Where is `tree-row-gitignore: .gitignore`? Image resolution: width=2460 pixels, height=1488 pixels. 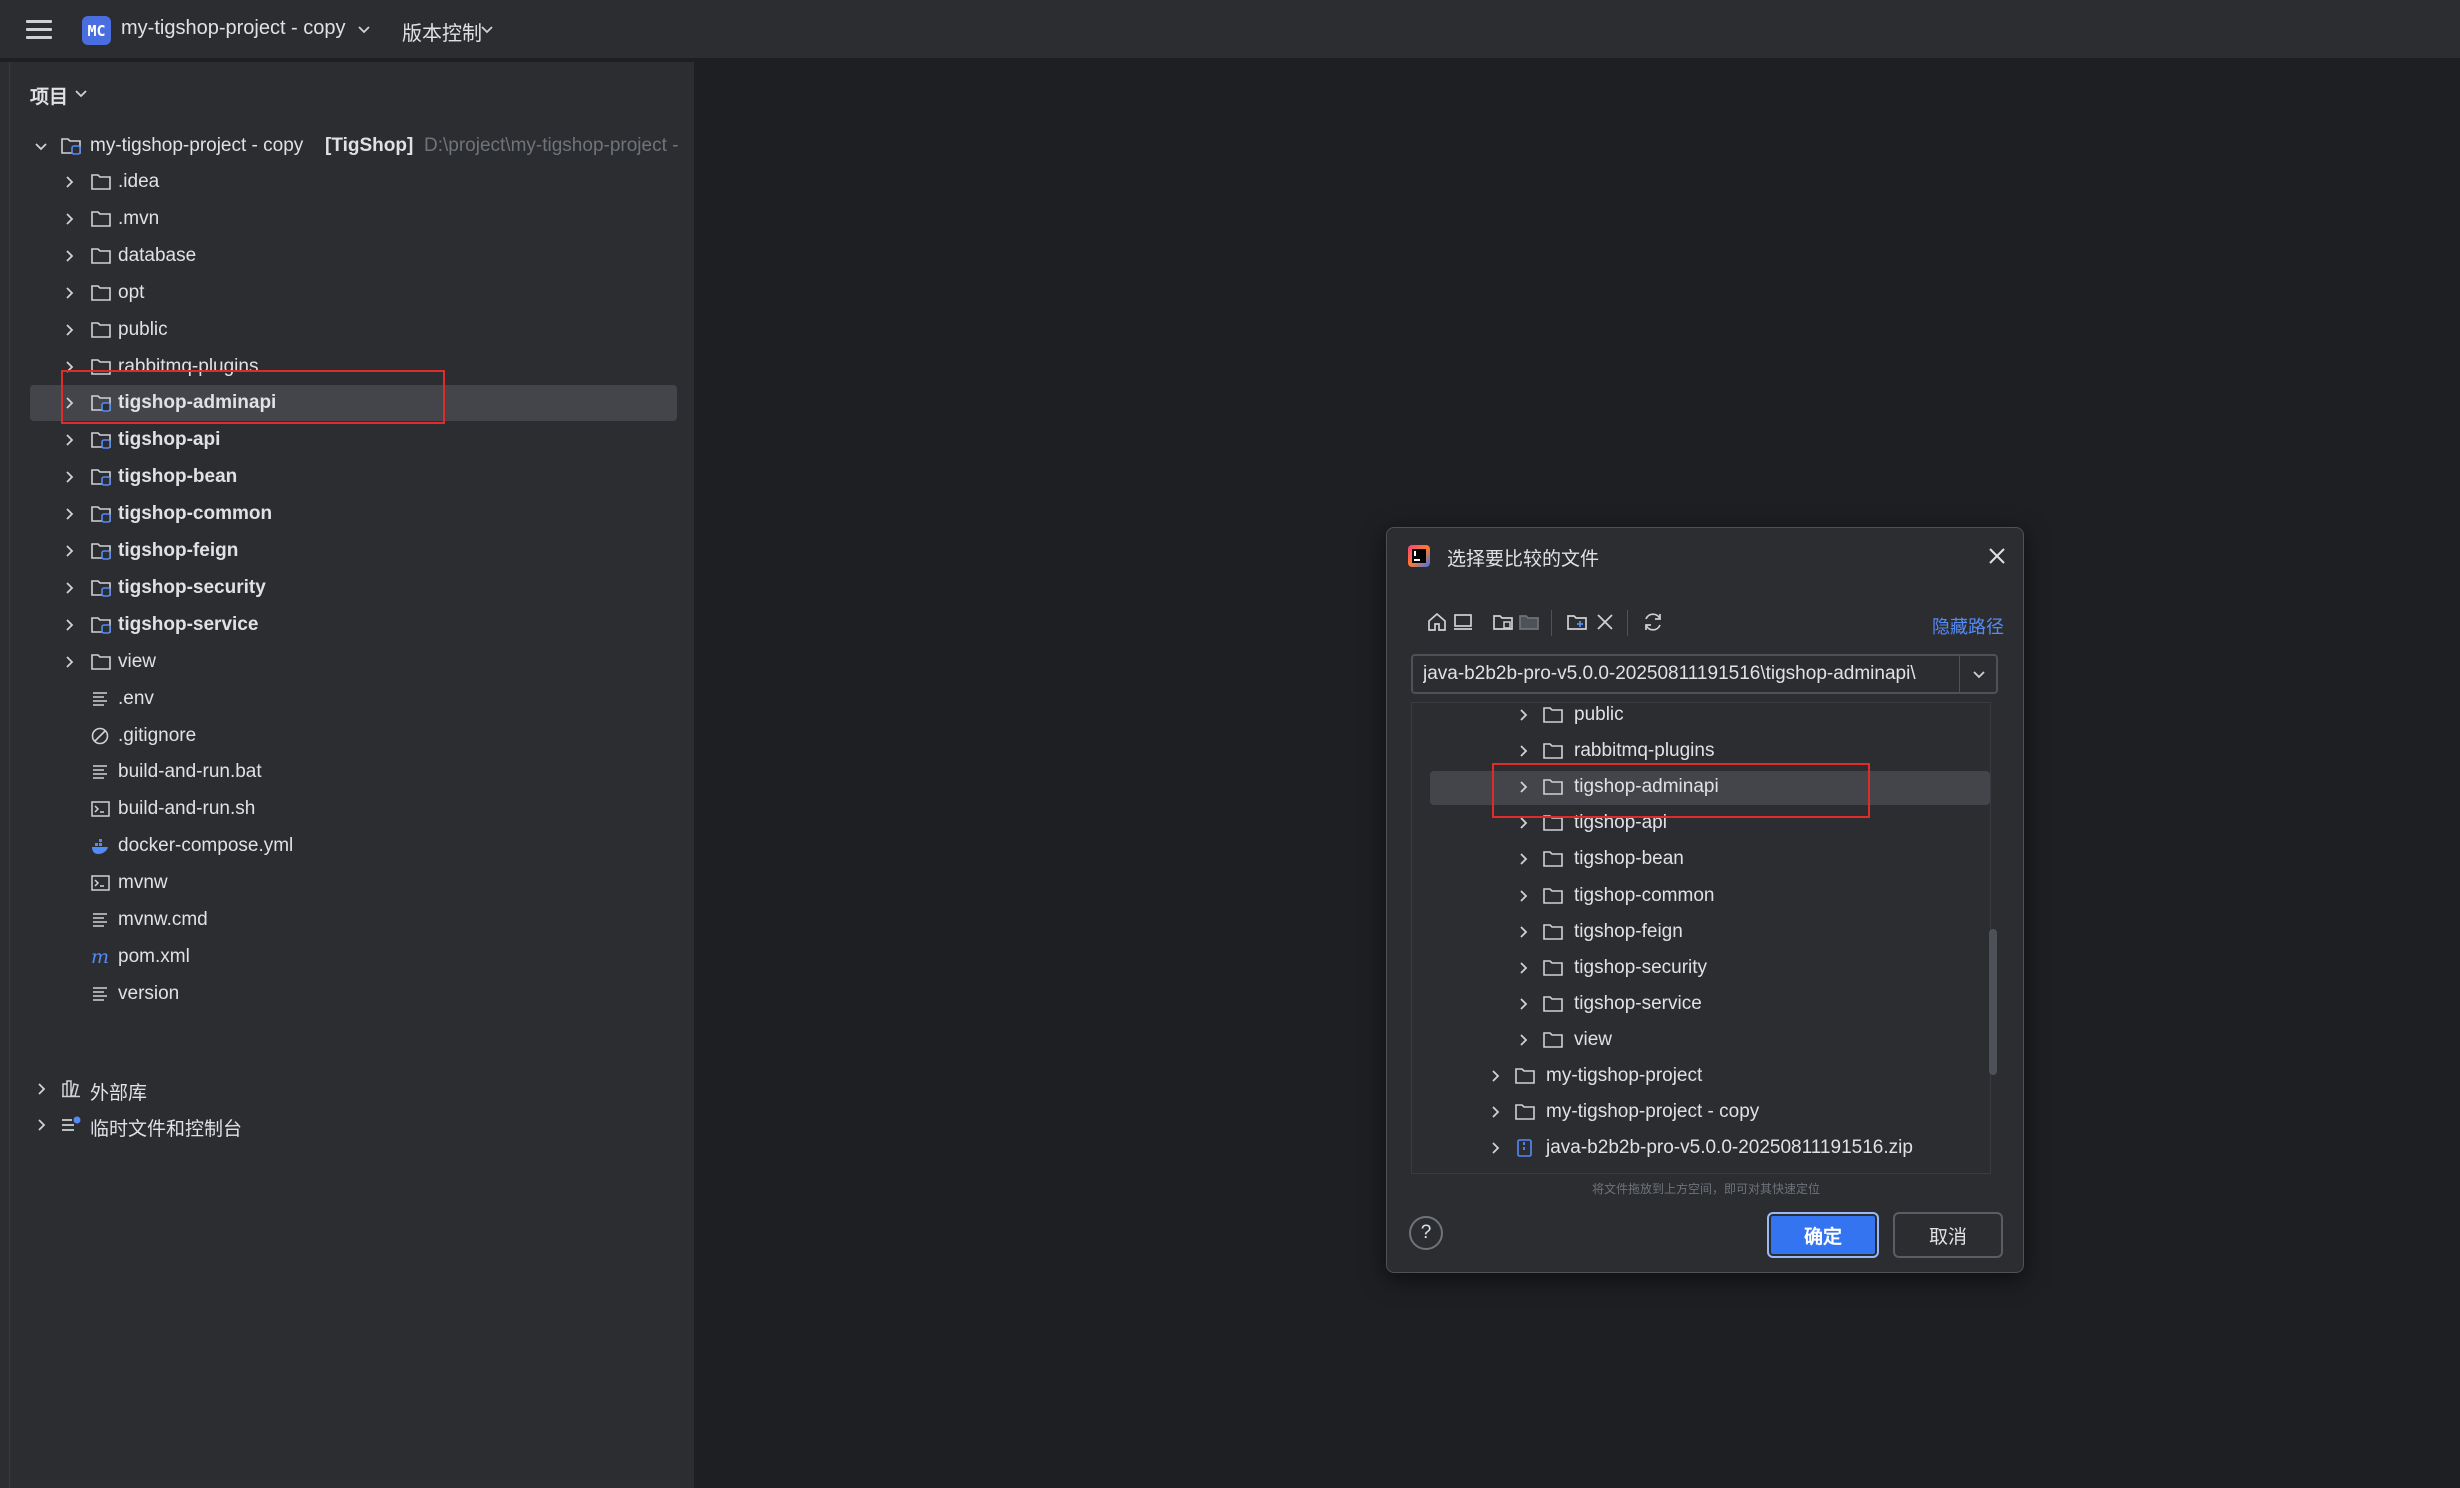
tree-row-gitignore: .gitignore is located at coordinates (353, 736).